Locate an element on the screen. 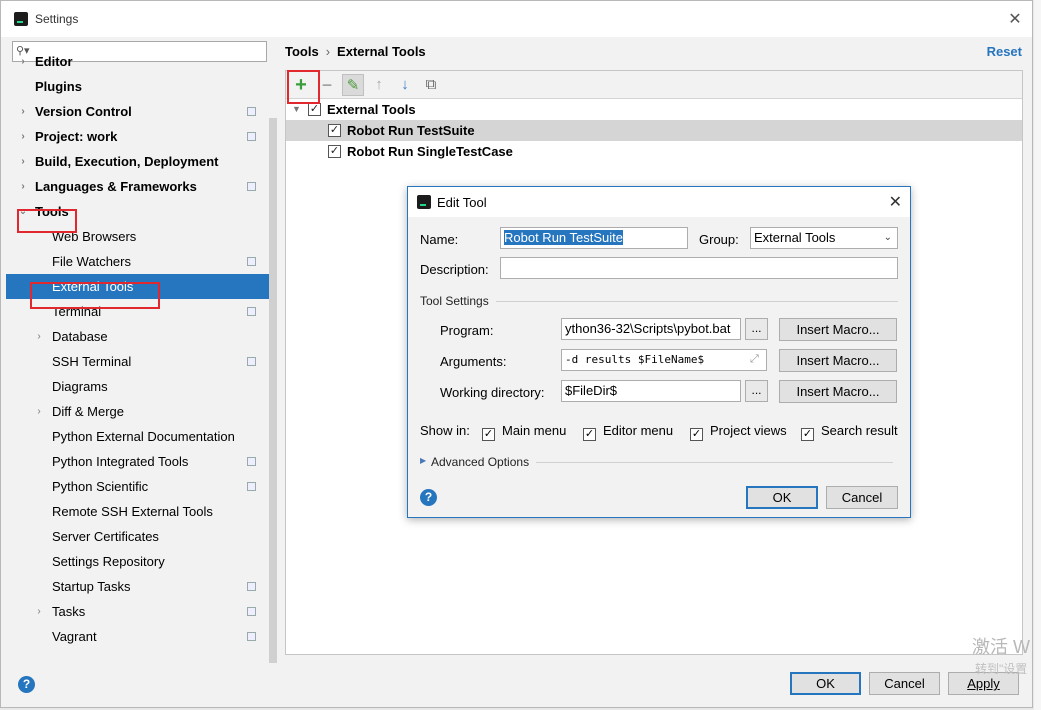  program-input: ython36-32\Scripts\pybot.bat is located at coordinates (651, 329).